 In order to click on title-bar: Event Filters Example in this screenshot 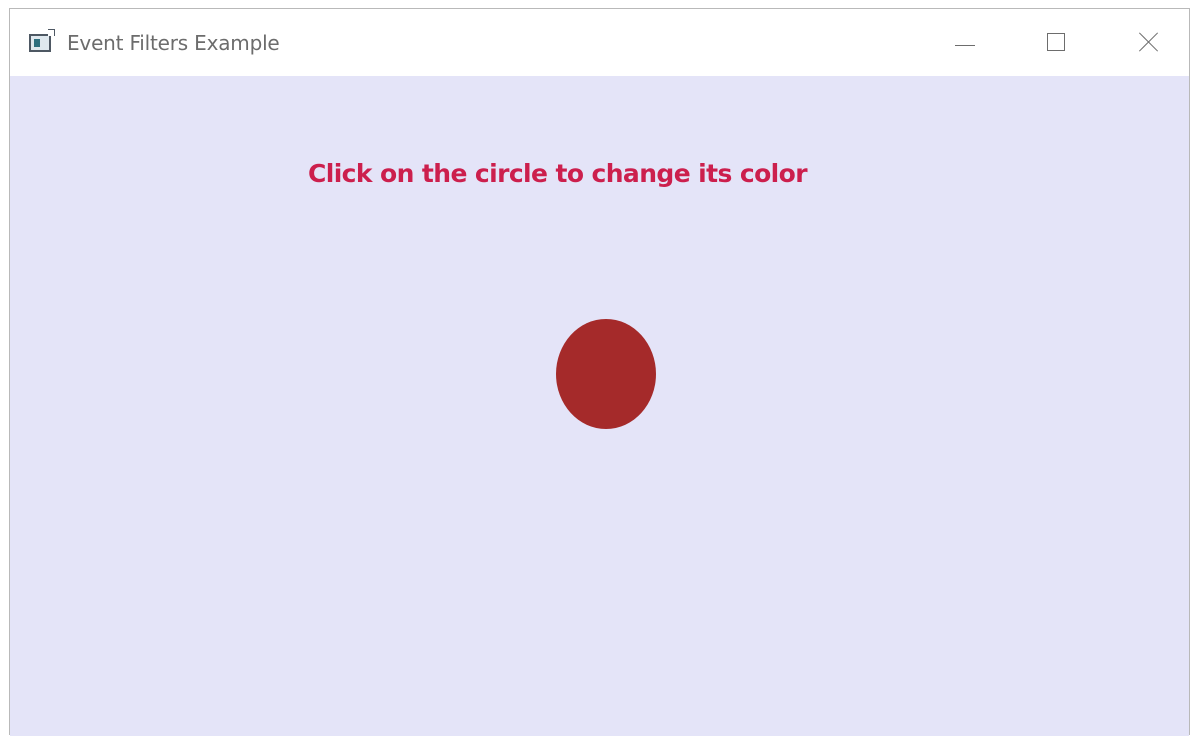, I will do `click(599, 42)`.